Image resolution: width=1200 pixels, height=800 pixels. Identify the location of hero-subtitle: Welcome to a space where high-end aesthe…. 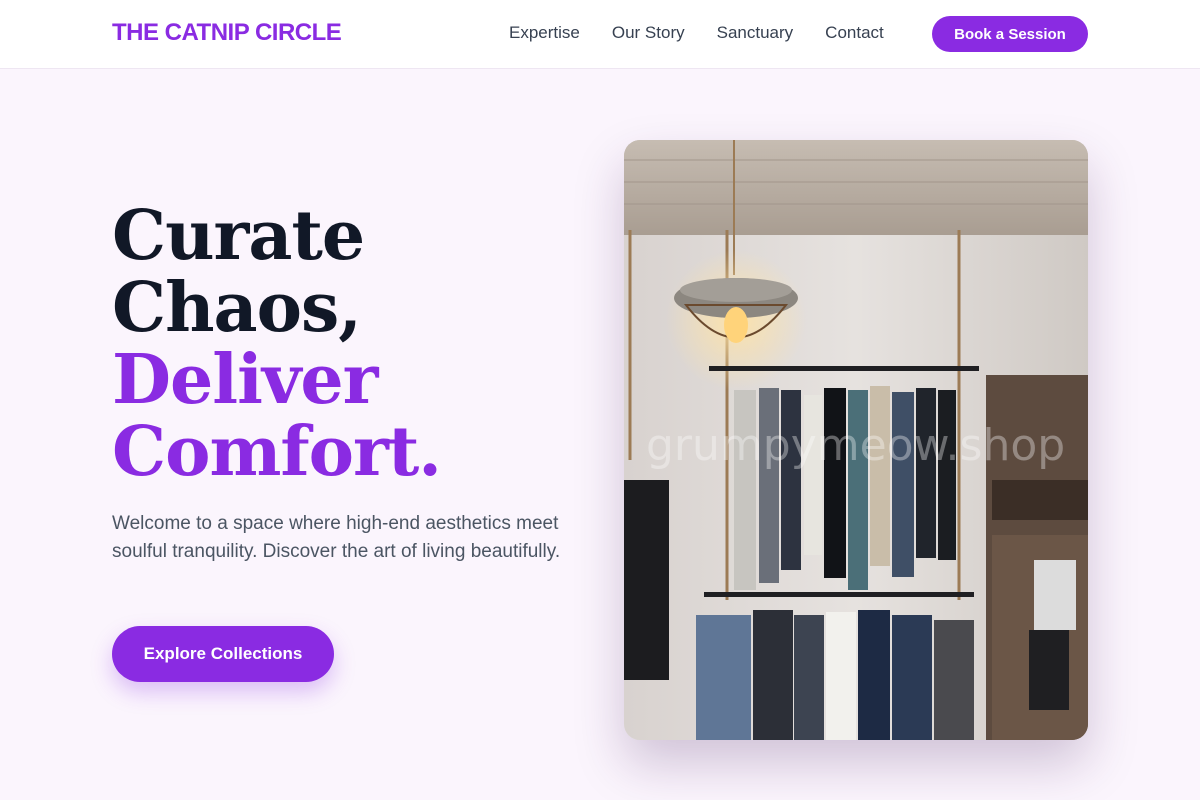
(336, 537).